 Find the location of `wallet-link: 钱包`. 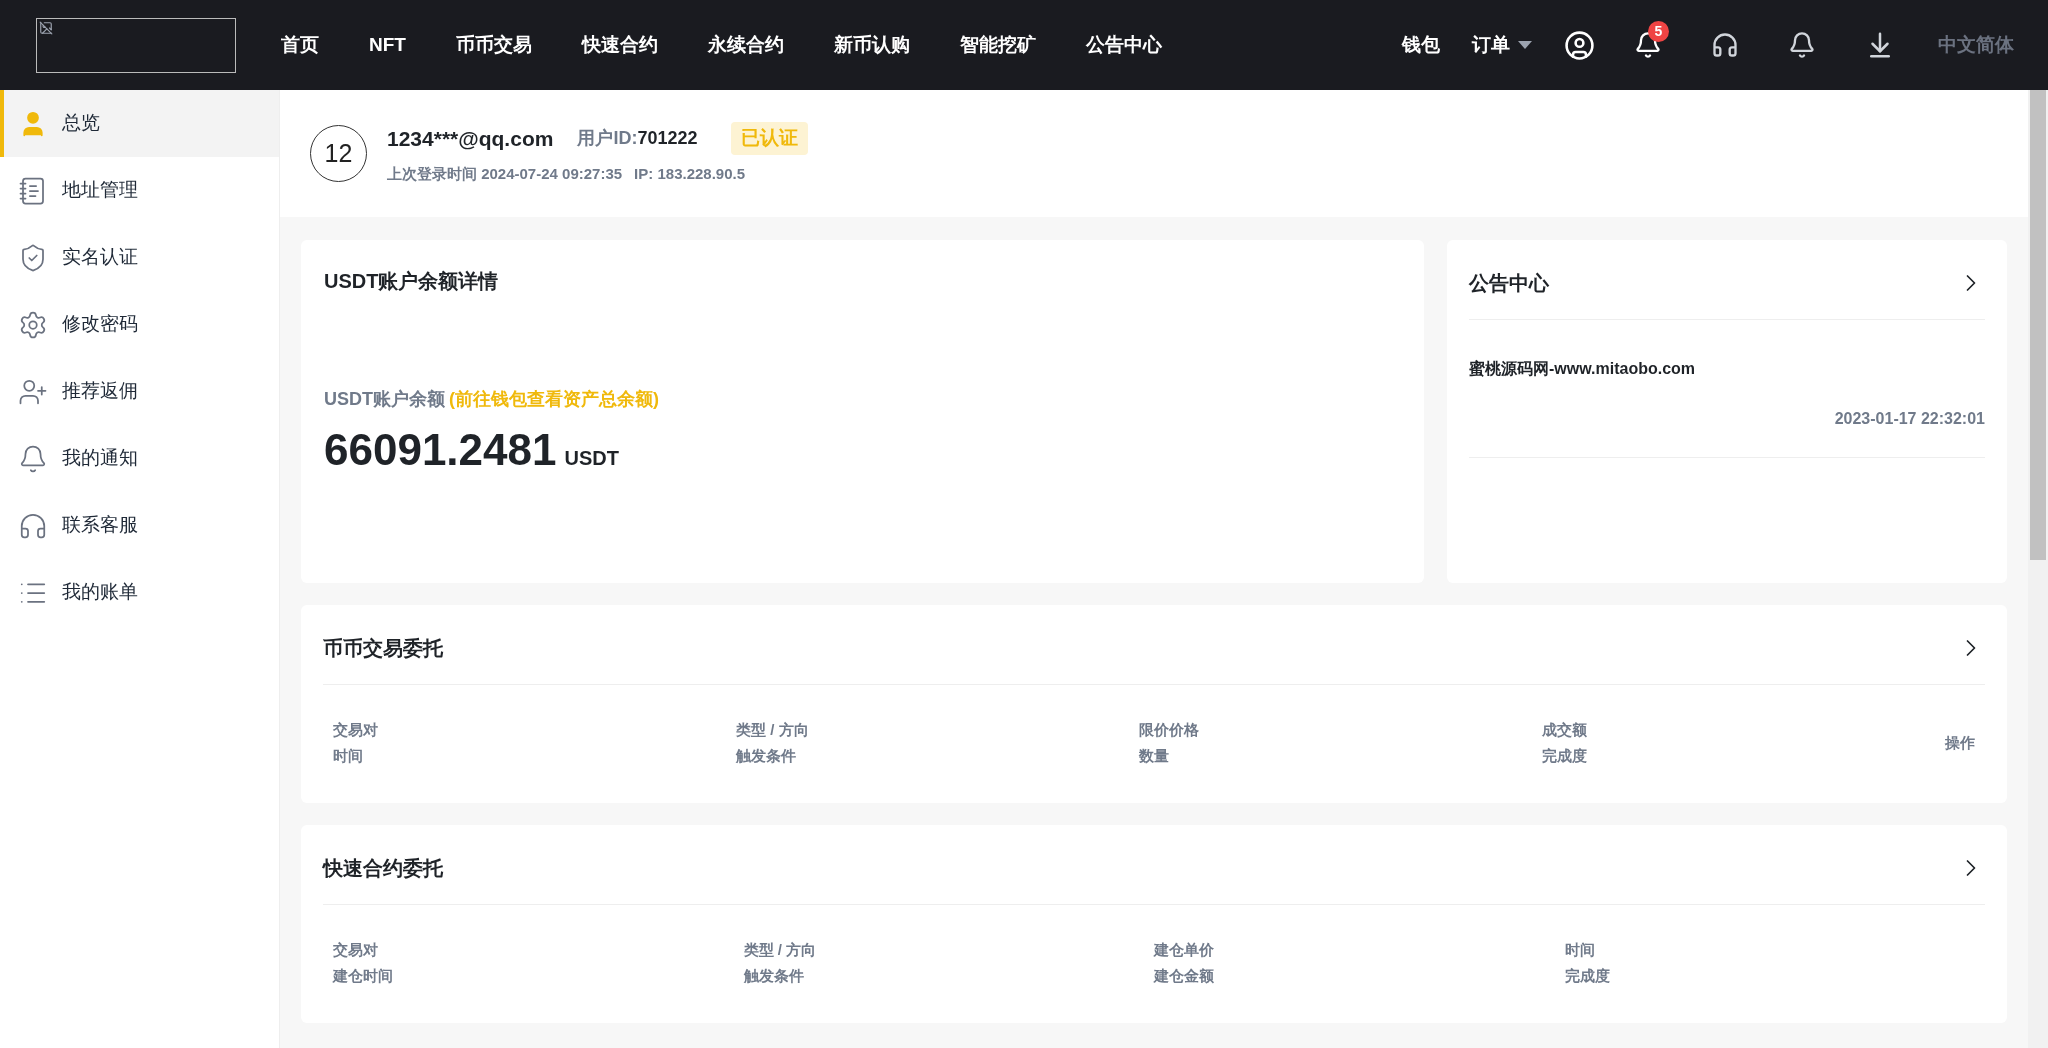

wallet-link: 钱包 is located at coordinates (1421, 45).